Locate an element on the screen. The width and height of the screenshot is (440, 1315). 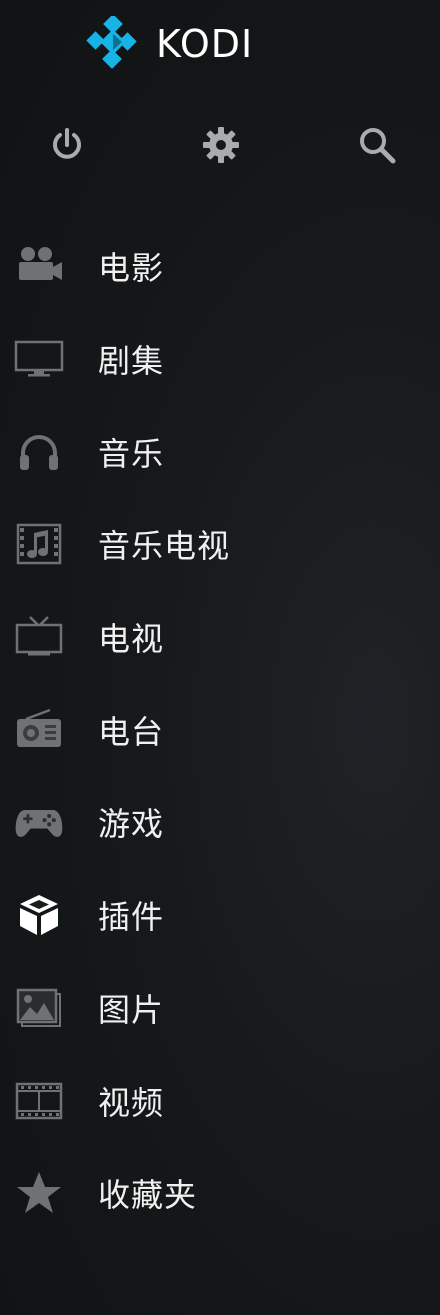
menu-item-label: 电台 is located at coordinates (131, 731).